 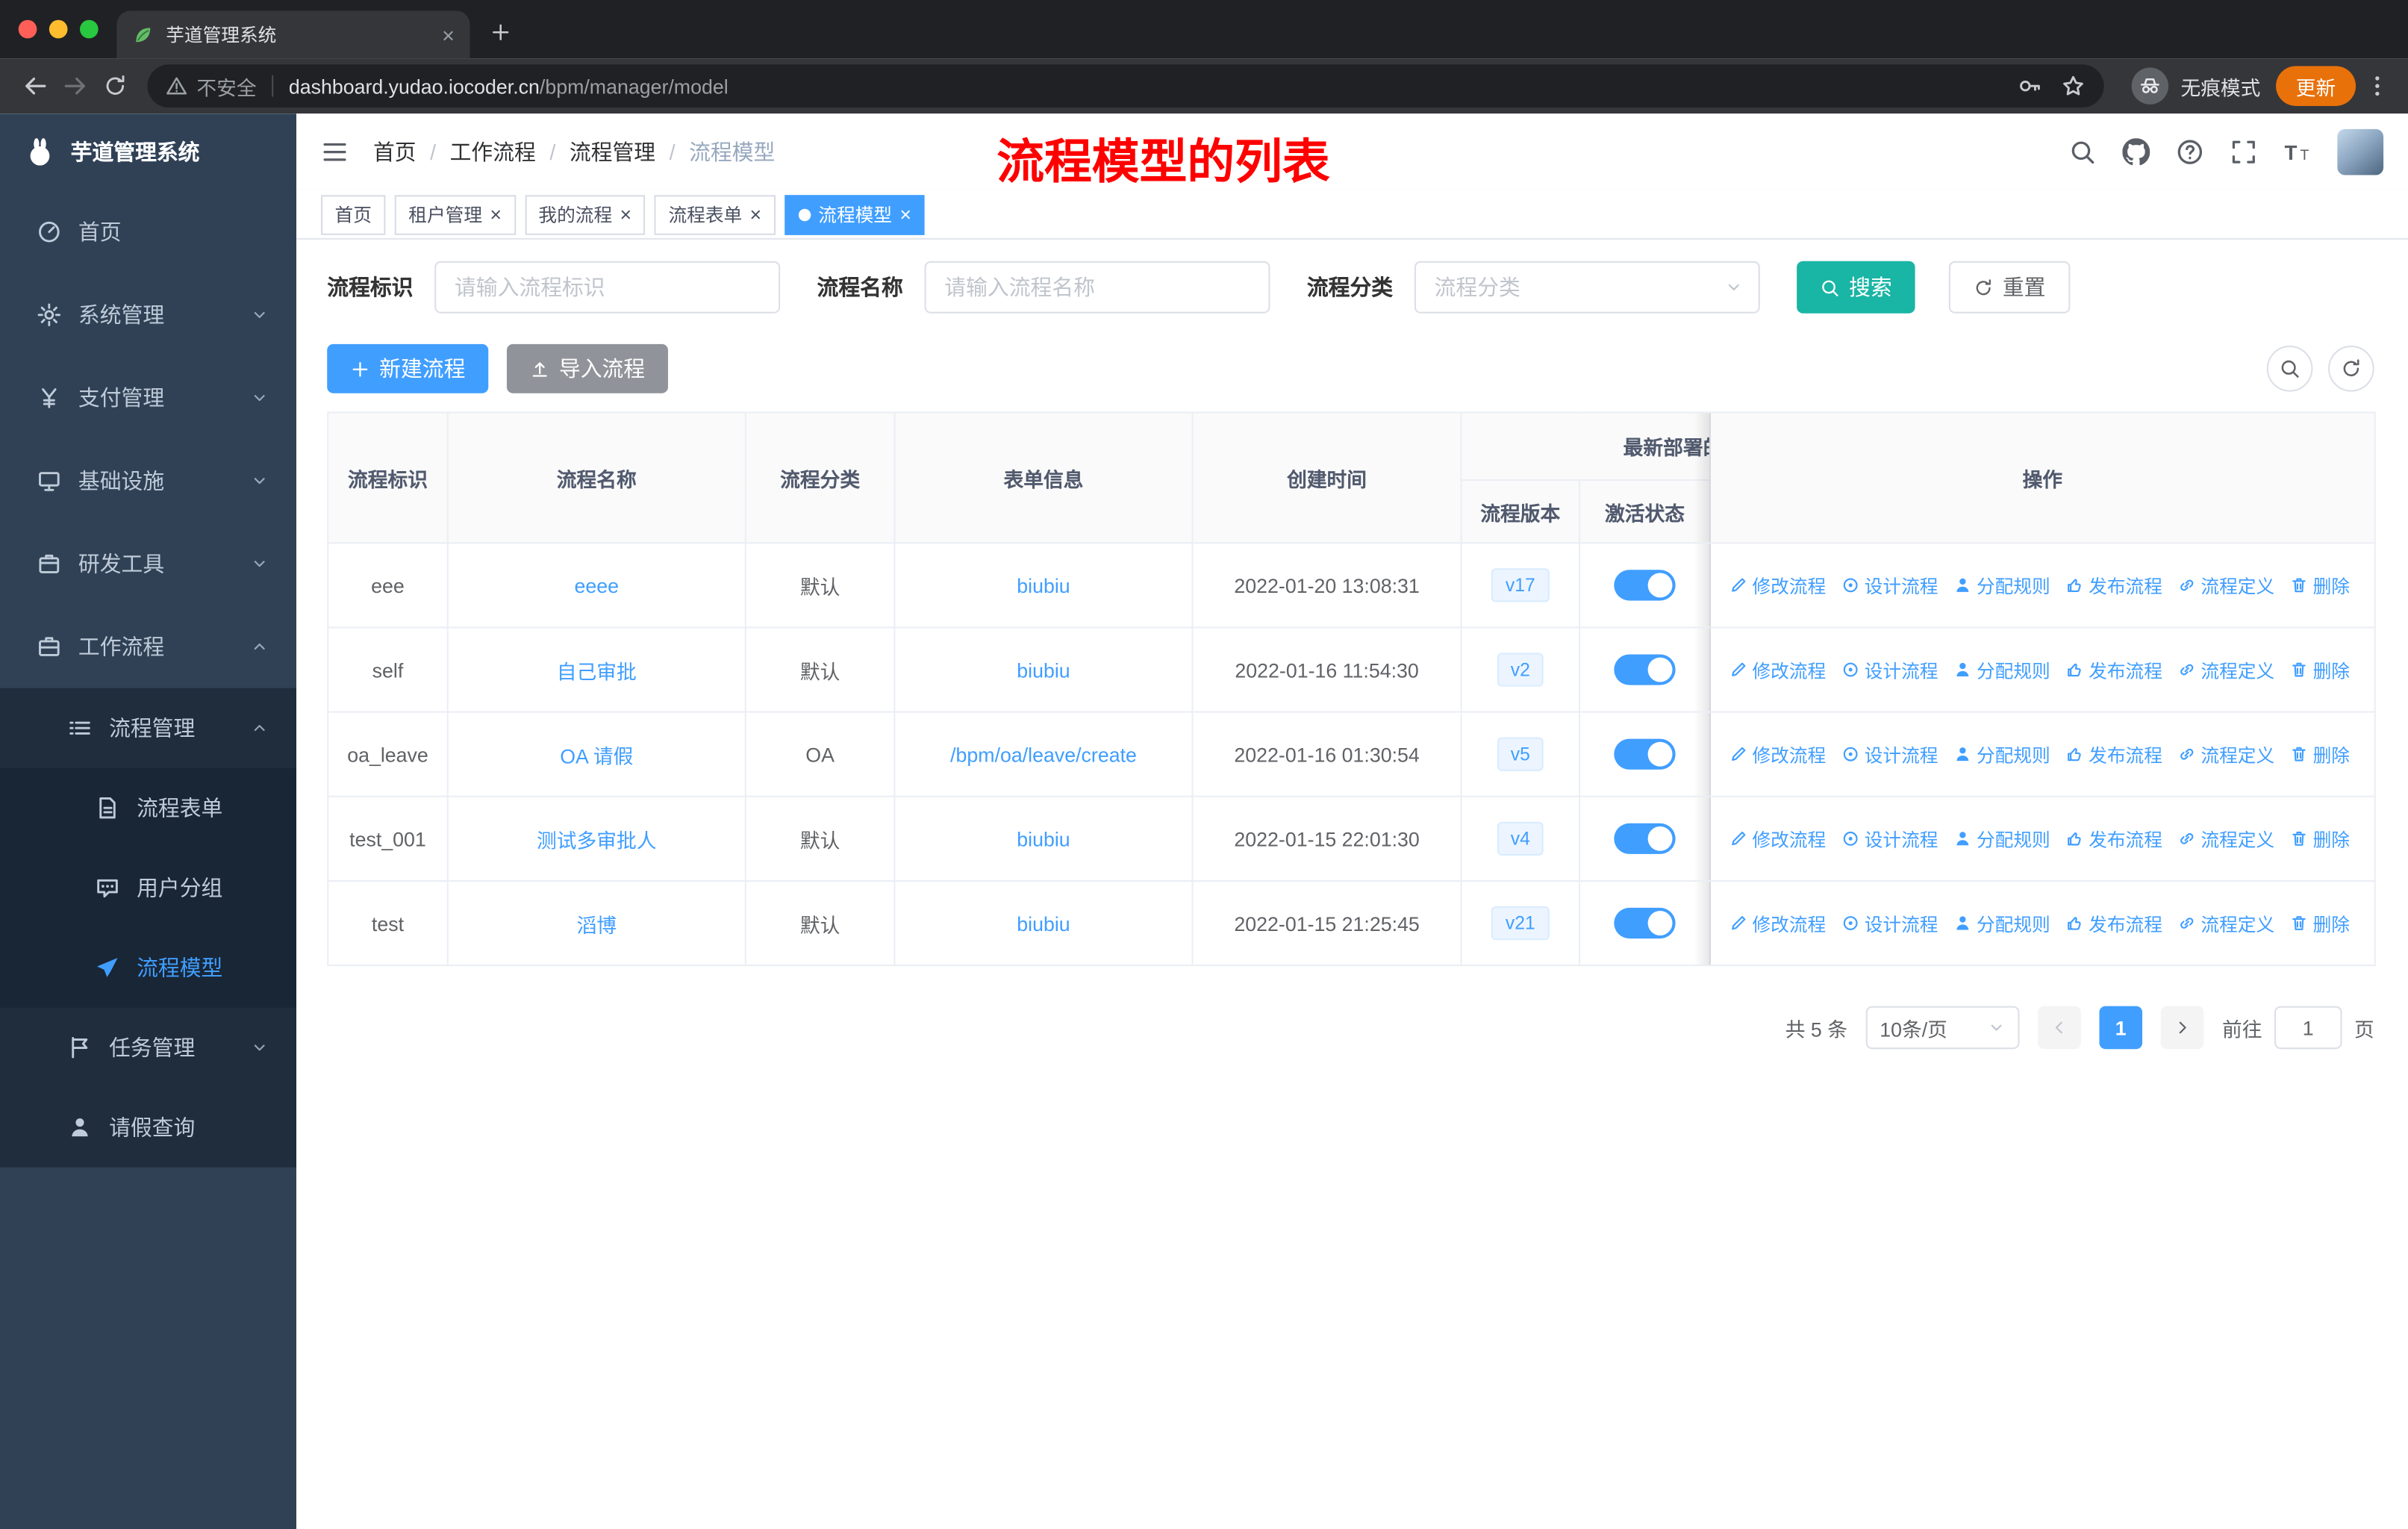 I want to click on sidebar-item-system: 系统管理, so click(x=148, y=314).